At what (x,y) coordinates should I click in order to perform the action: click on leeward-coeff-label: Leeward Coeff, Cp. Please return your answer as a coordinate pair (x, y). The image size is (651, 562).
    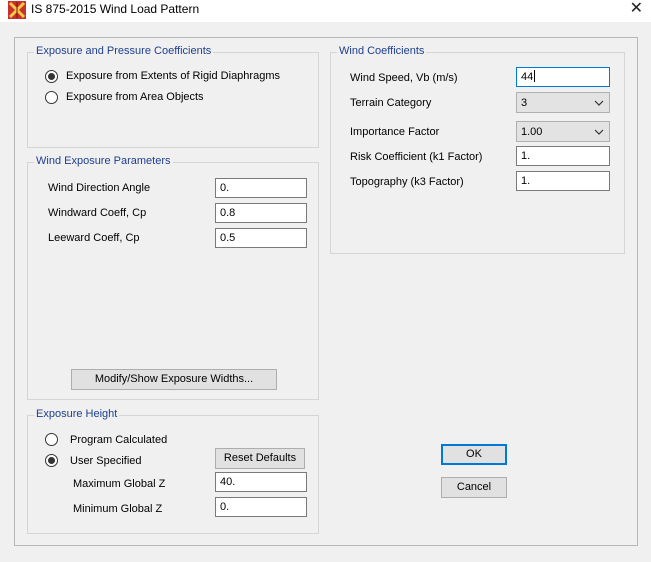
    Looking at the image, I should click on (94, 238).